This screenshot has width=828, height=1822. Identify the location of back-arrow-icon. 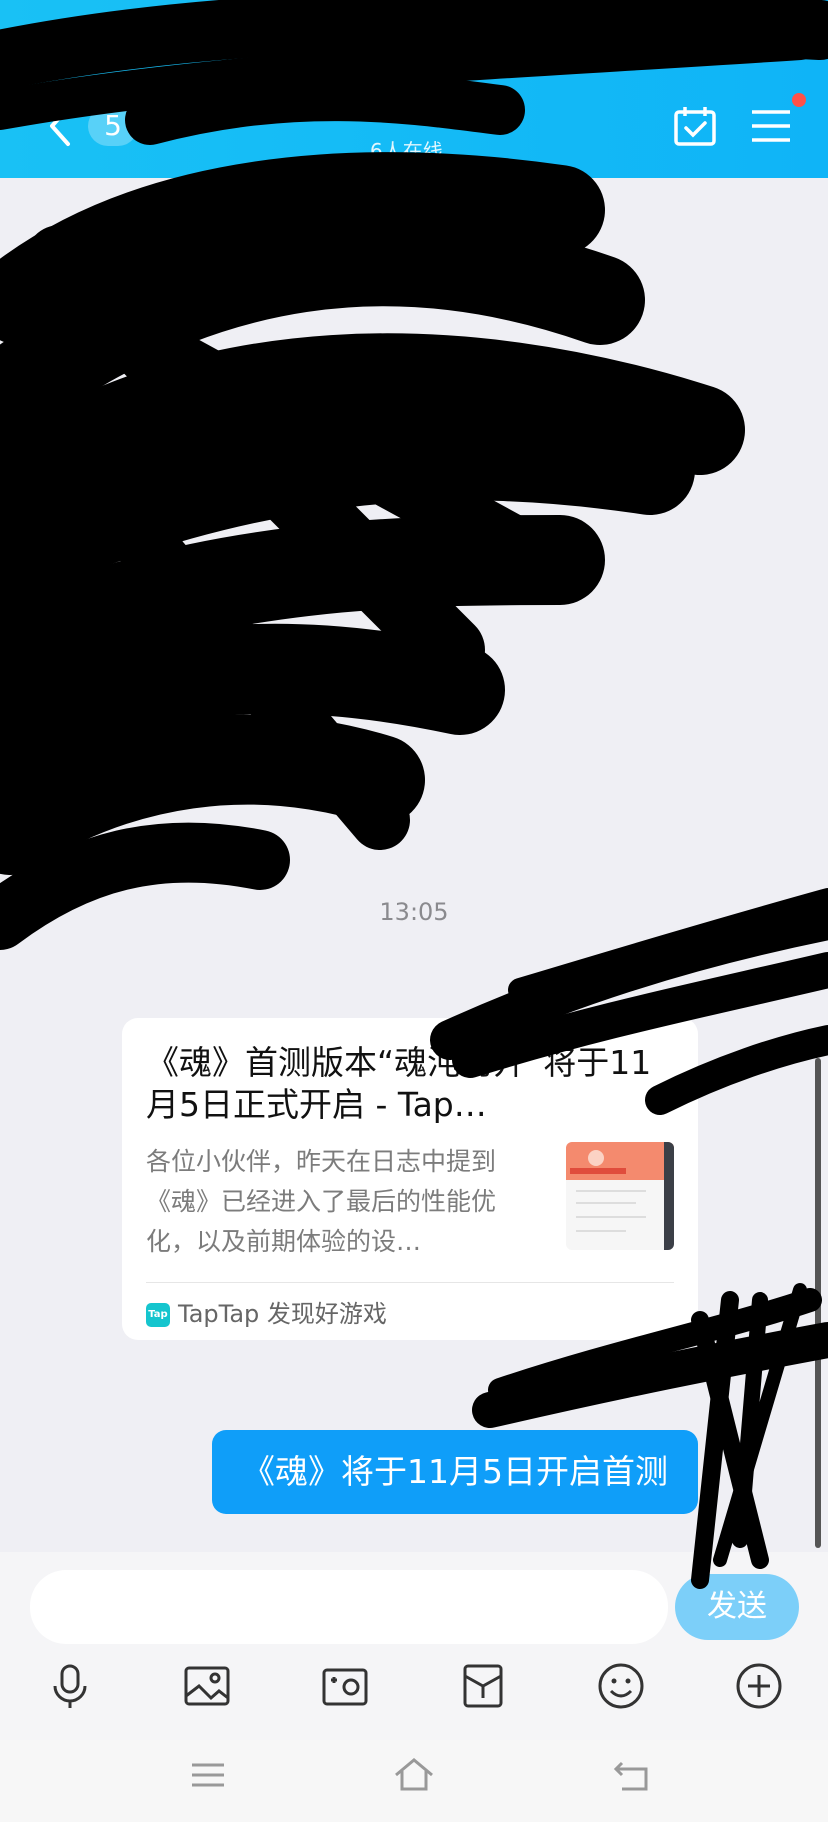
(60, 126).